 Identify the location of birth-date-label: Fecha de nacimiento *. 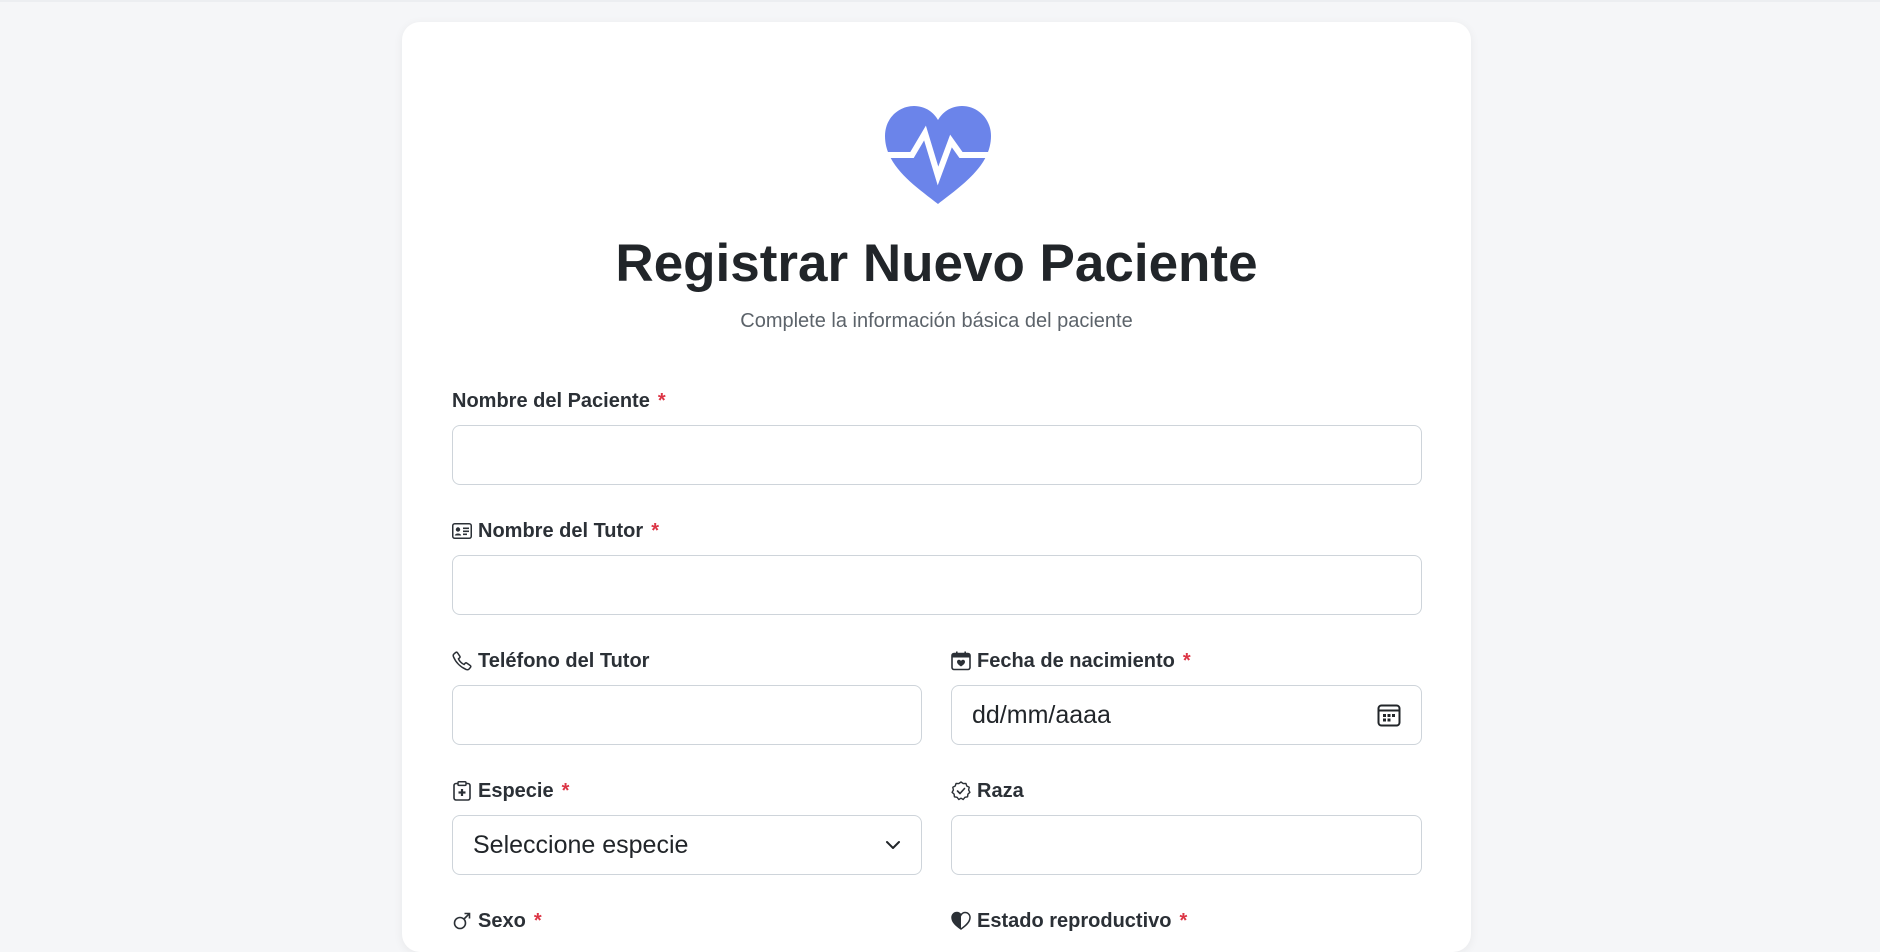
(1186, 661).